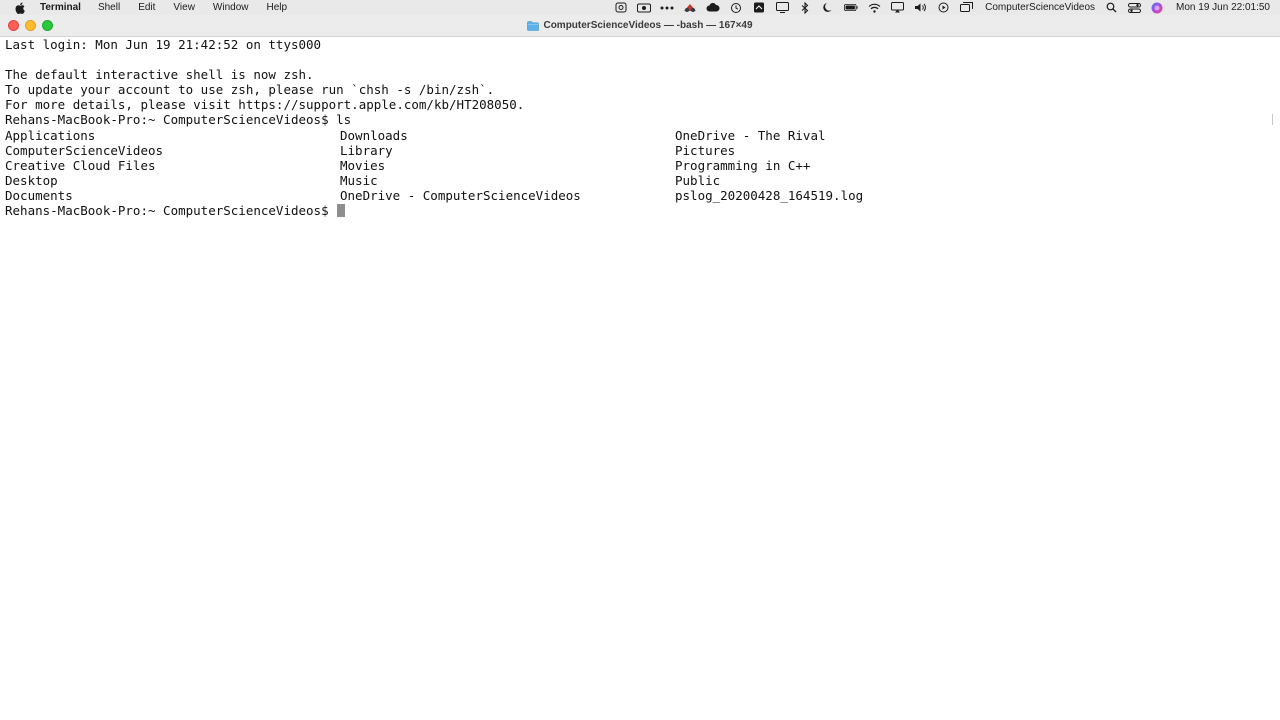 The width and height of the screenshot is (1280, 720). What do you see at coordinates (84, 150) in the screenshot?
I see `ls-entry: ComputerScienceVideos` at bounding box center [84, 150].